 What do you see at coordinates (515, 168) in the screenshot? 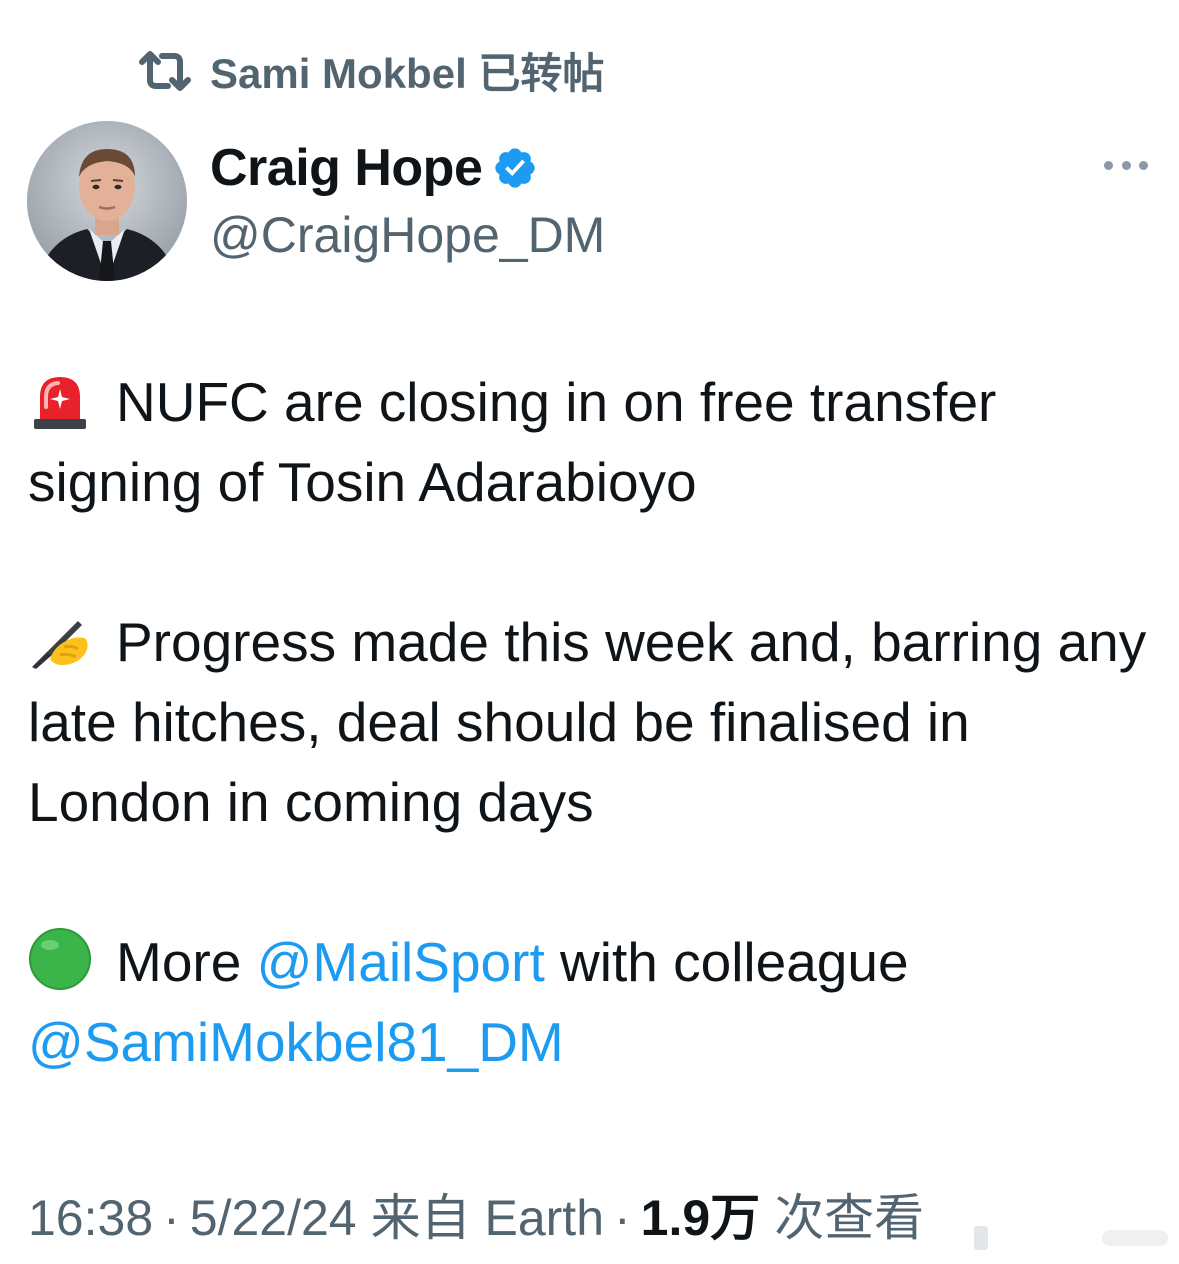
I see `verified-badge-icon` at bounding box center [515, 168].